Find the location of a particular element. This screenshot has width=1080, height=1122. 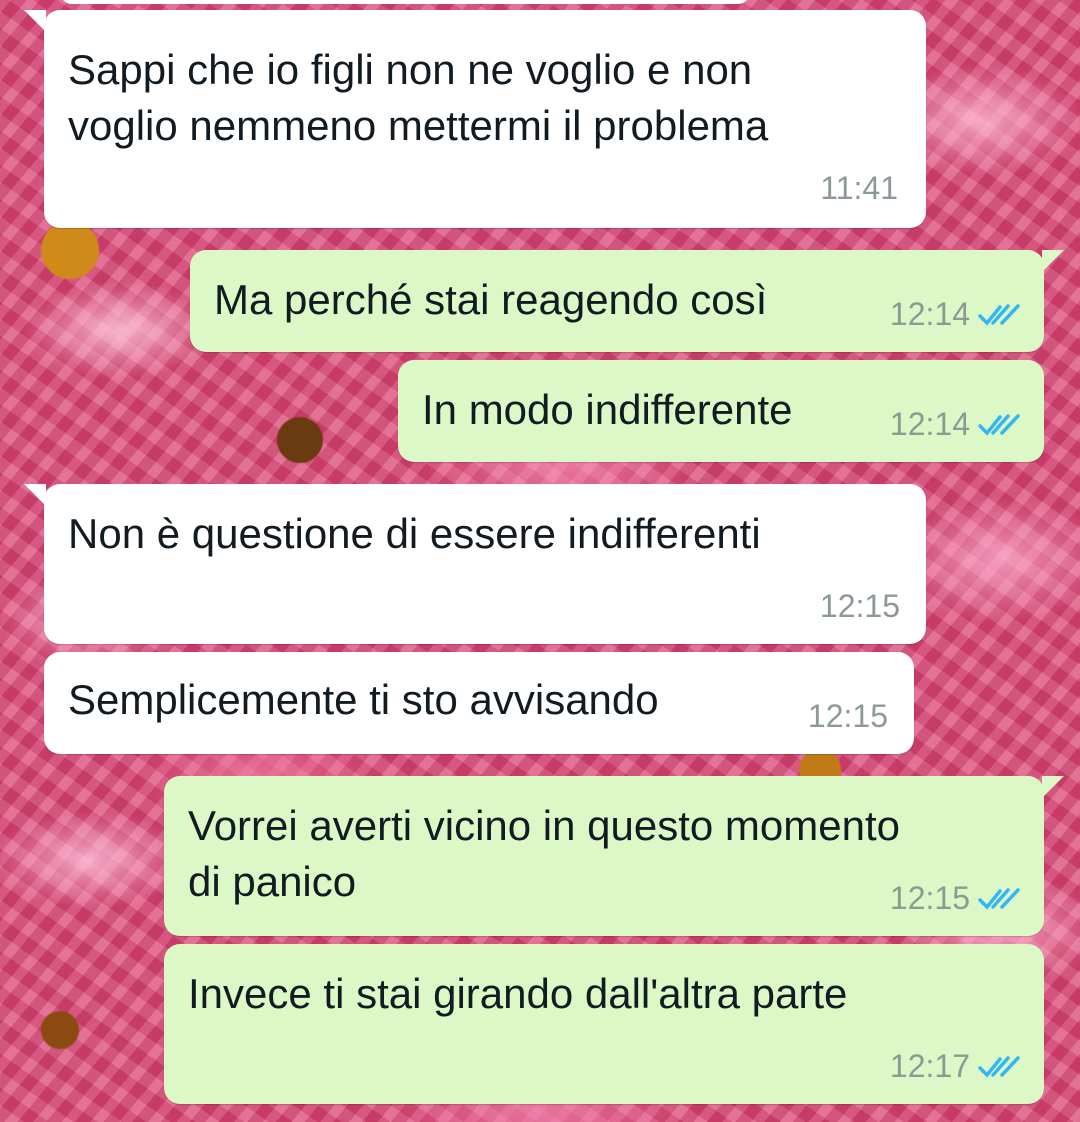

message-text-line: voglio nemmeno mettermi il problema is located at coordinates (418, 125).